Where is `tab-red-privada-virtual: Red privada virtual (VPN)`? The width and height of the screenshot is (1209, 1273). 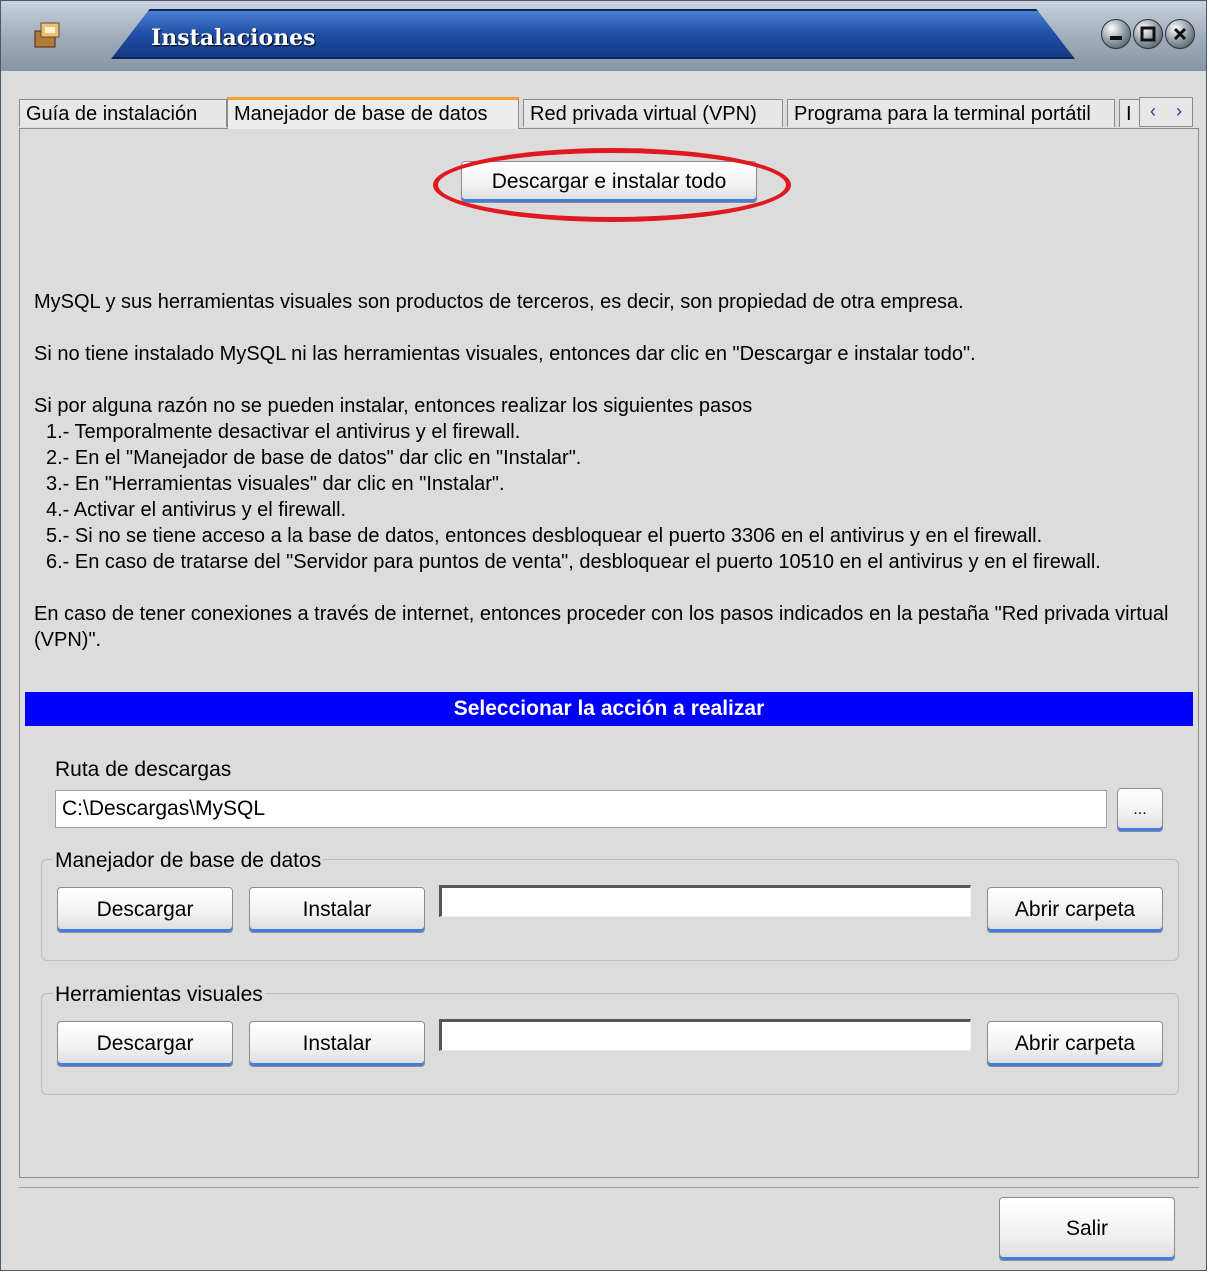
tab-red-privada-virtual: Red privada virtual (VPN) is located at coordinates (653, 113).